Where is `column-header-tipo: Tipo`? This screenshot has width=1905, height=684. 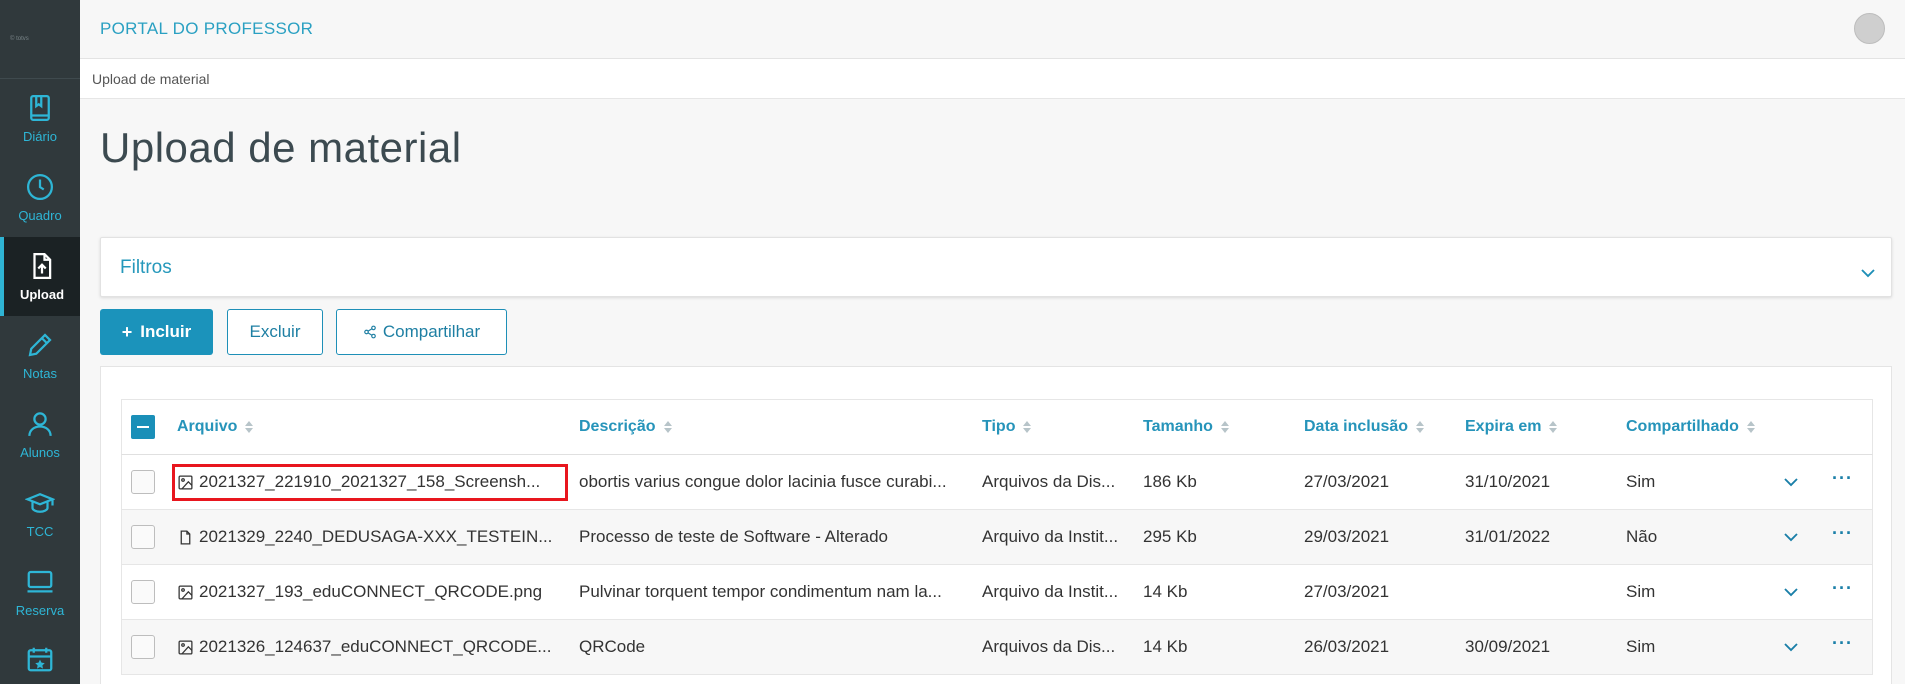
column-header-tipo: Tipo is located at coordinates (1052, 427).